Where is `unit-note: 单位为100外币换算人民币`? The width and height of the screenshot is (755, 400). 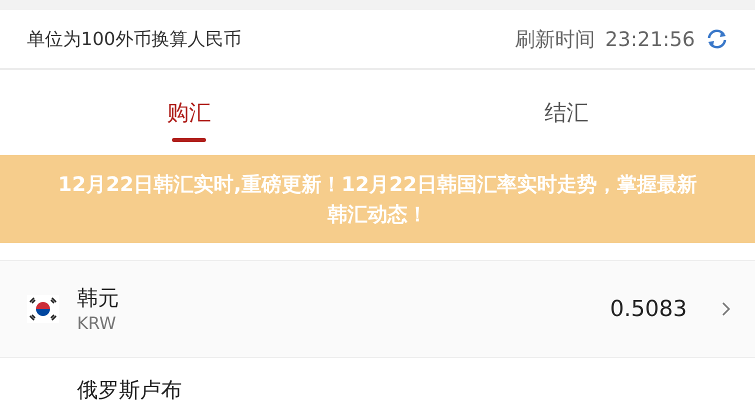
unit-note: 单位为100外币换算人民币 is located at coordinates (134, 39).